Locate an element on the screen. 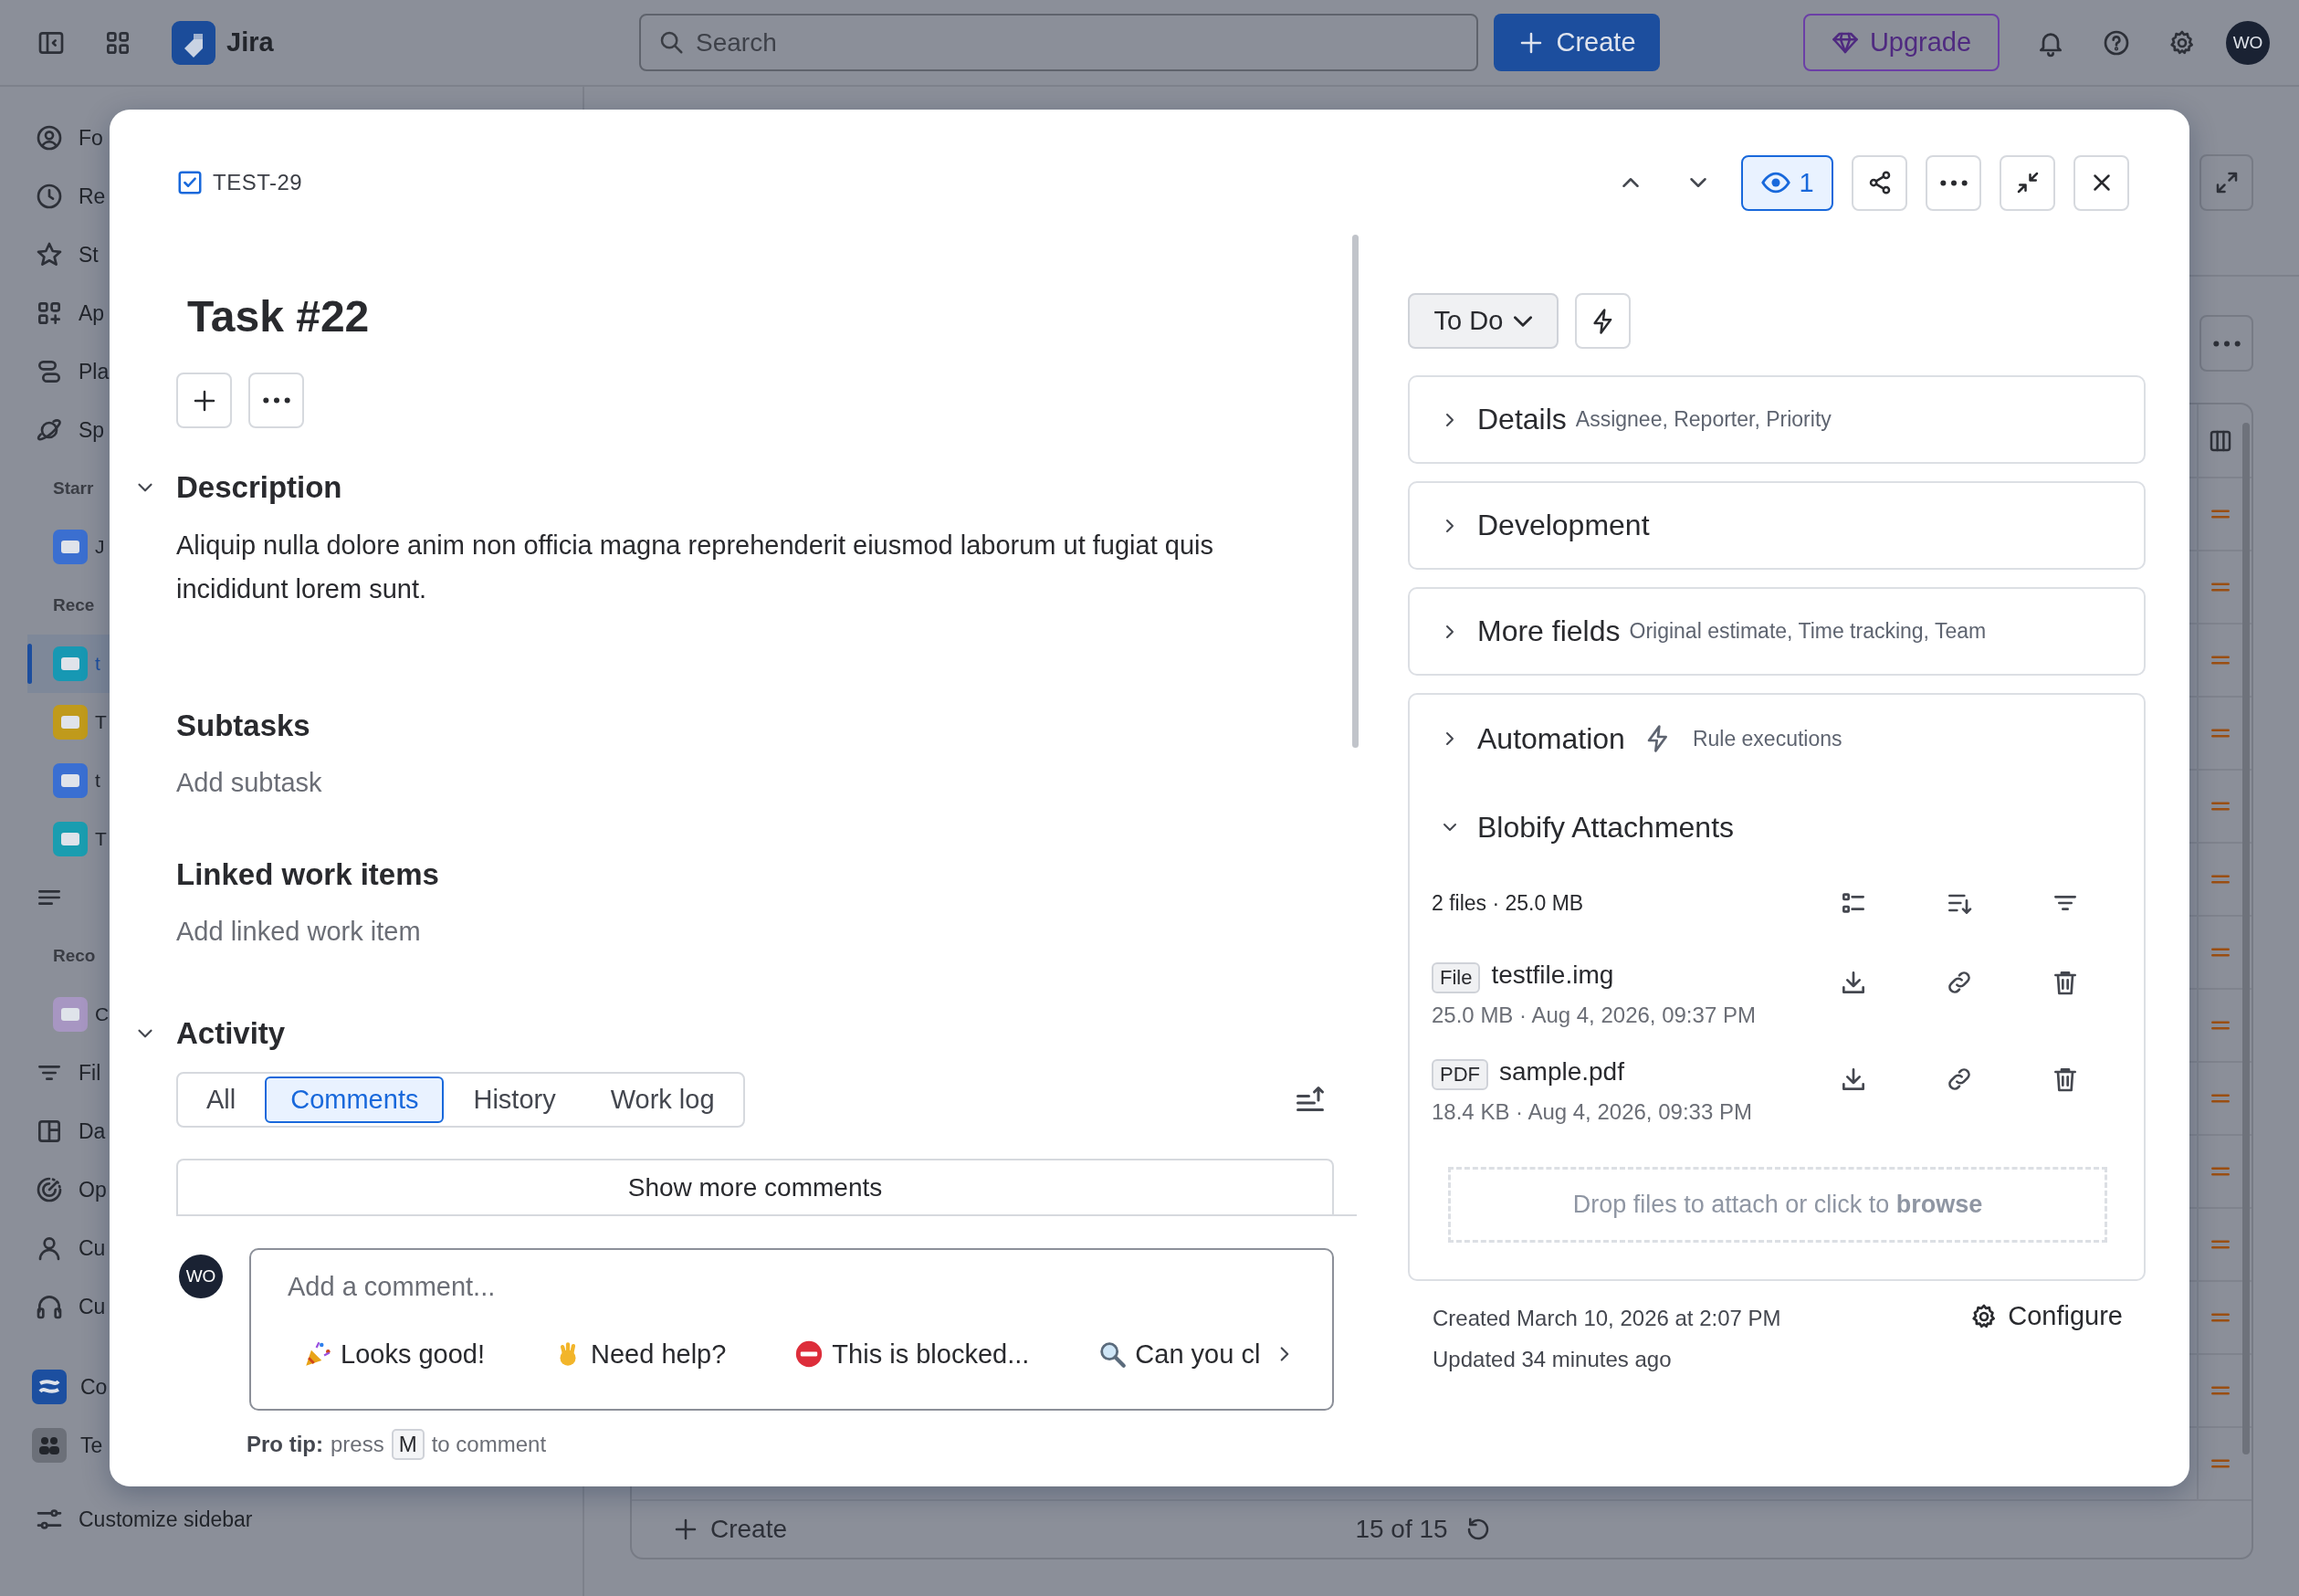 This screenshot has width=2299, height=1596. pro-tip-text: to comment is located at coordinates (489, 1444).